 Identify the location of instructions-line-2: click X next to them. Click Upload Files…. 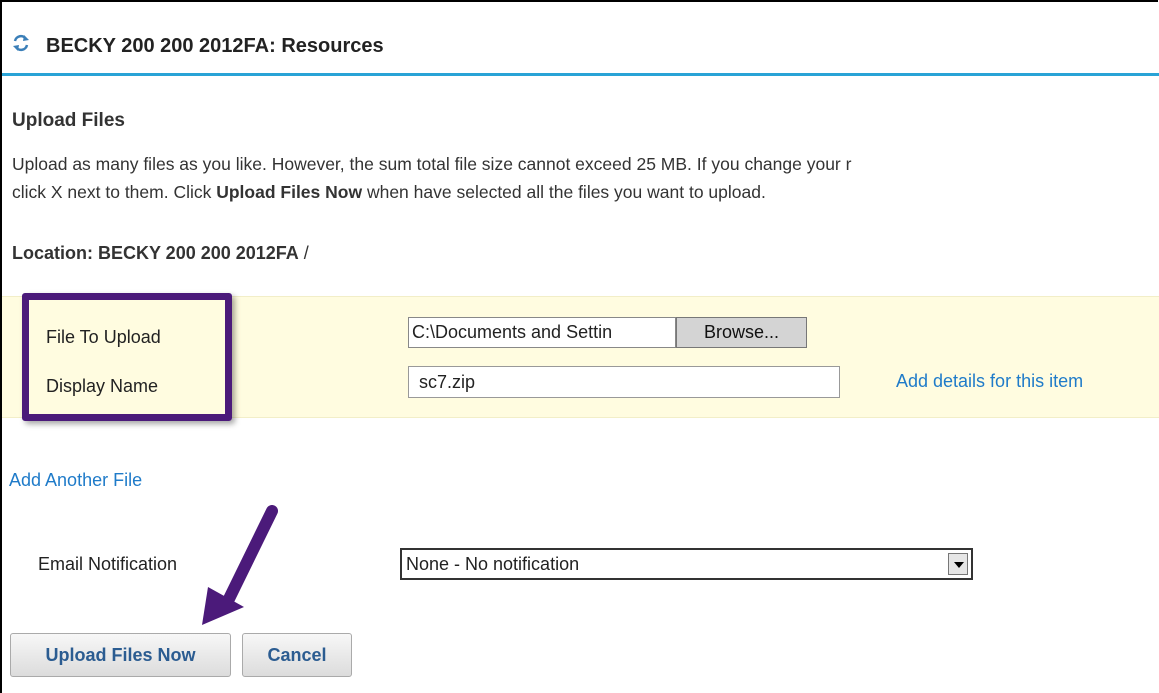
(585, 192).